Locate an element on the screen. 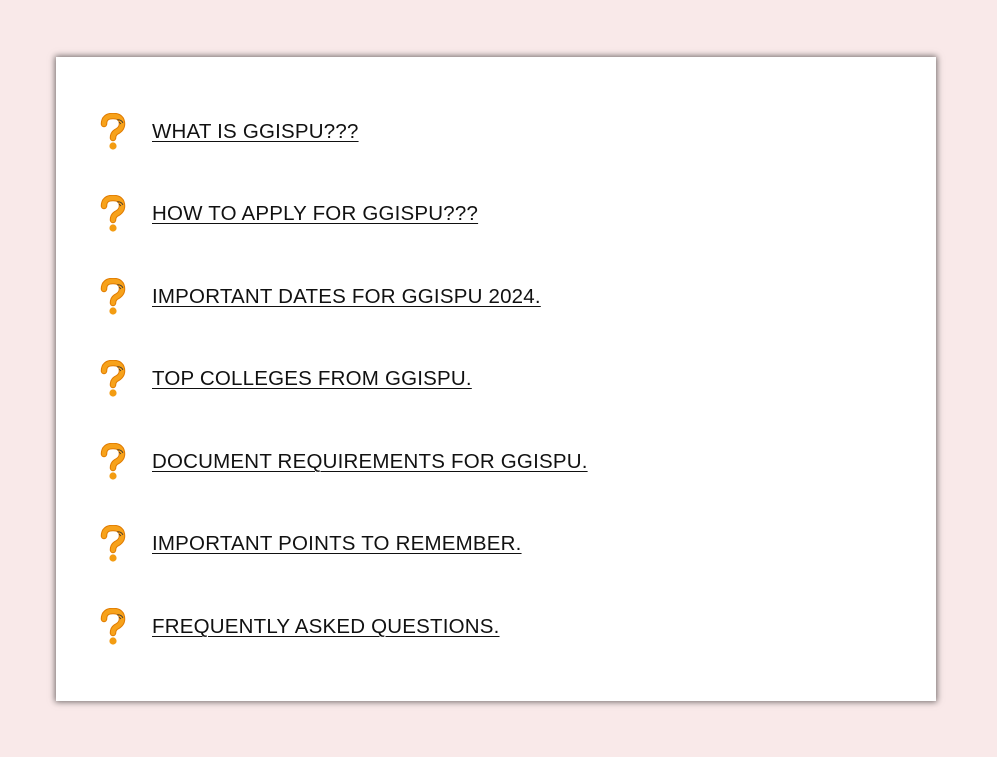  toc-link-document-requirements: DOCUMENT REQUIREMENTS FOR GGISPU. is located at coordinates (370, 462).